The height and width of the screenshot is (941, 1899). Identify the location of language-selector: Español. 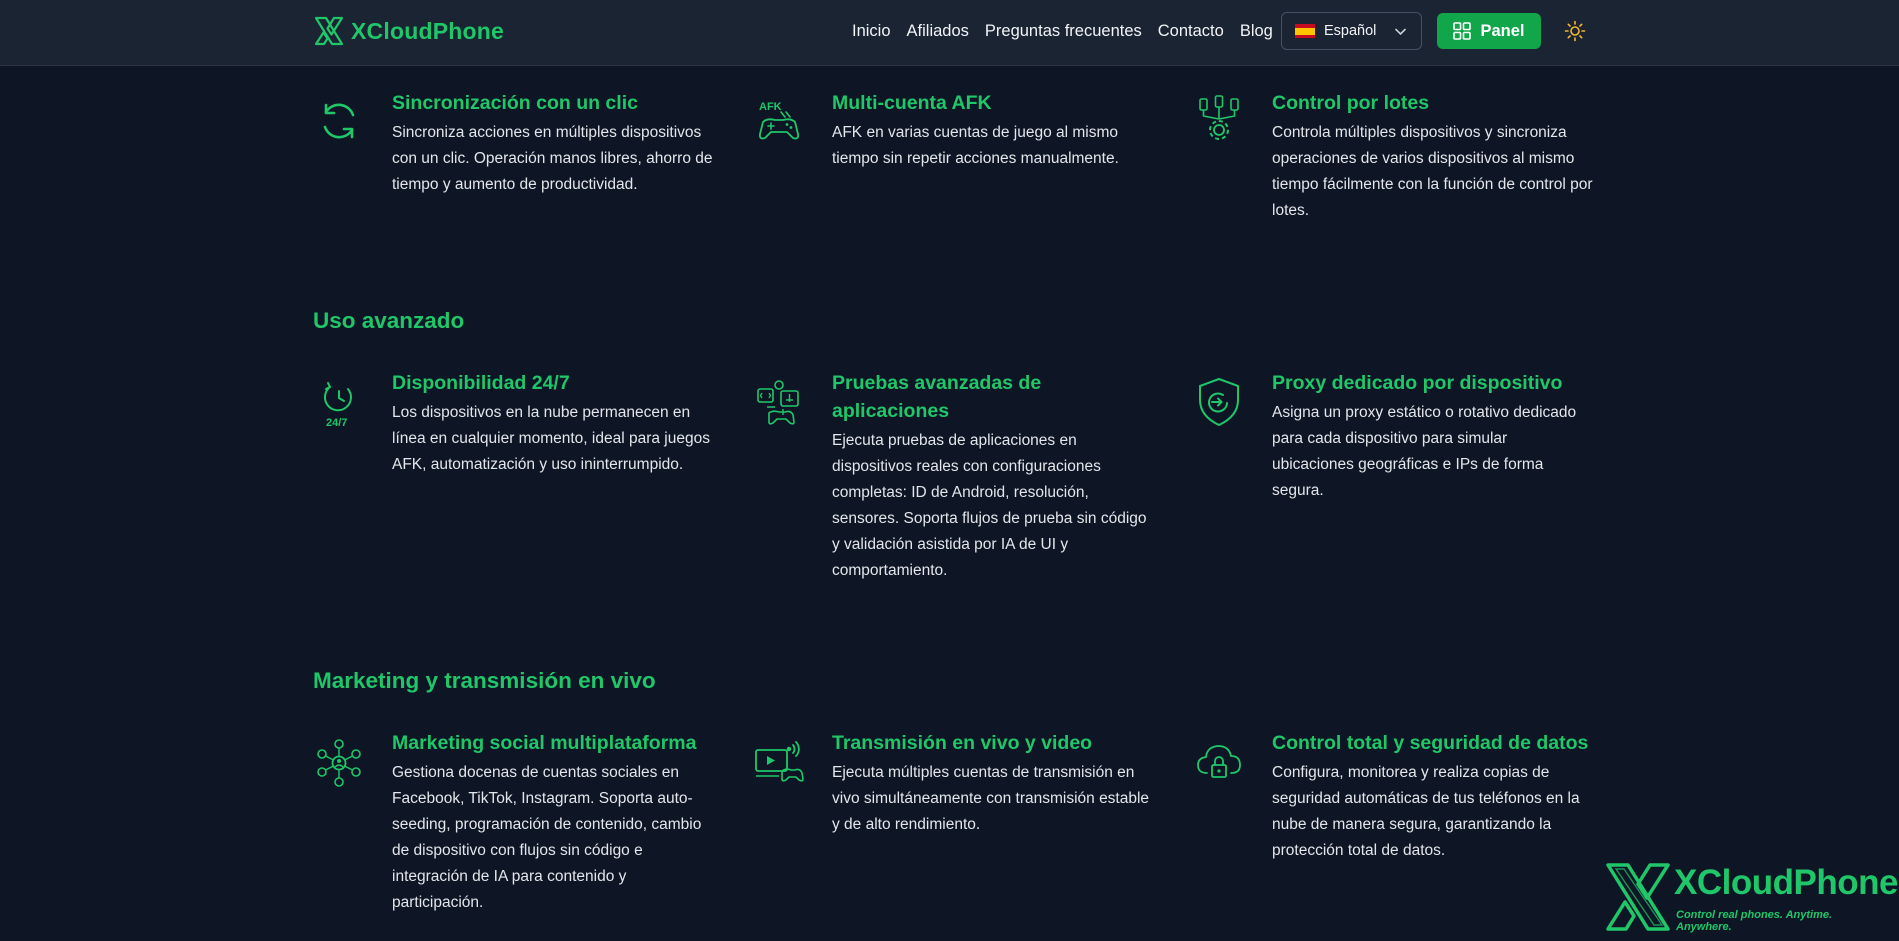
(1351, 31).